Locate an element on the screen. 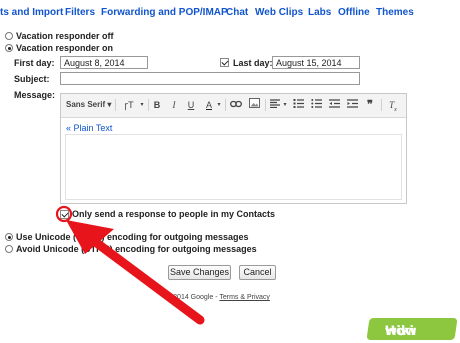 The height and width of the screenshot is (343, 460). bulleted-list-button is located at coordinates (316, 105).